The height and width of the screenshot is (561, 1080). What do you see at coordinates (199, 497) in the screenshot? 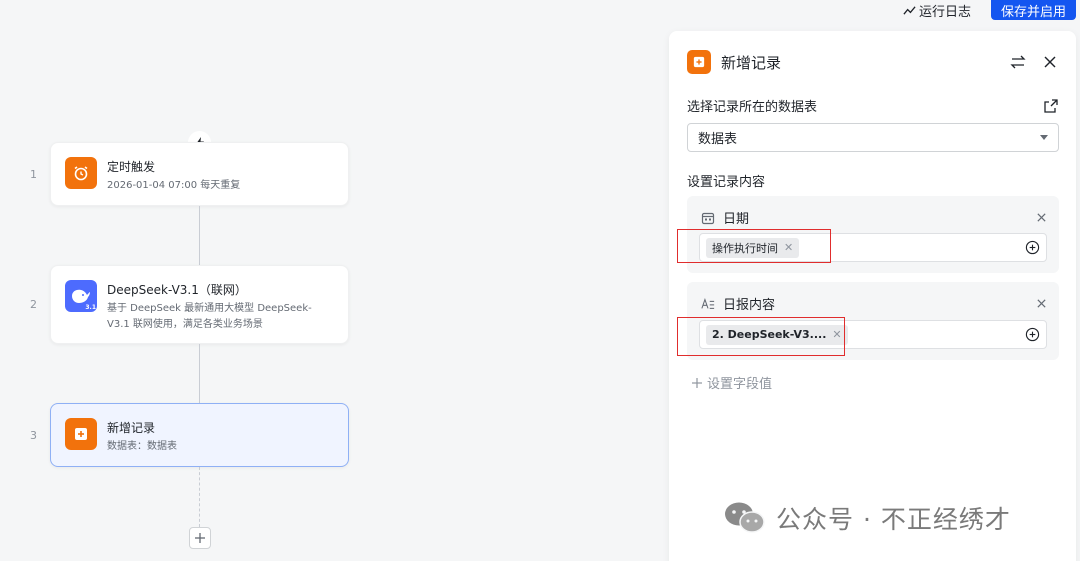
I see `connector-dashed-line` at bounding box center [199, 497].